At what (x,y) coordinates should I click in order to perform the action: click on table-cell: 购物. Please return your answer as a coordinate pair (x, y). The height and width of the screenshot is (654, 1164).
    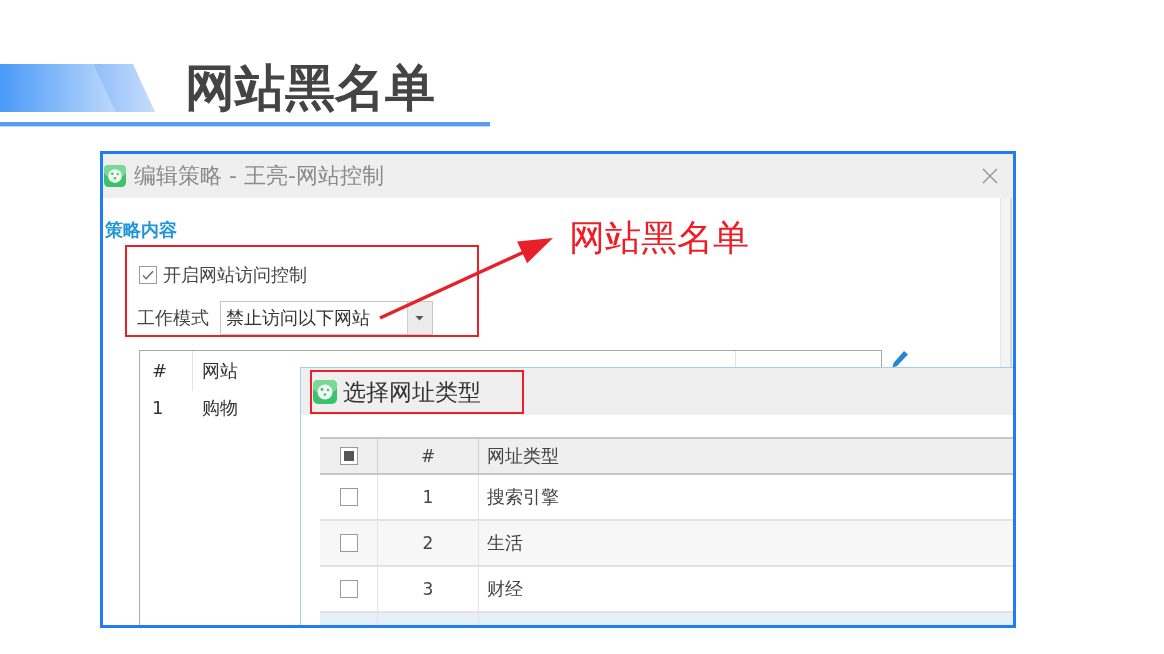
    Looking at the image, I should click on (220, 408).